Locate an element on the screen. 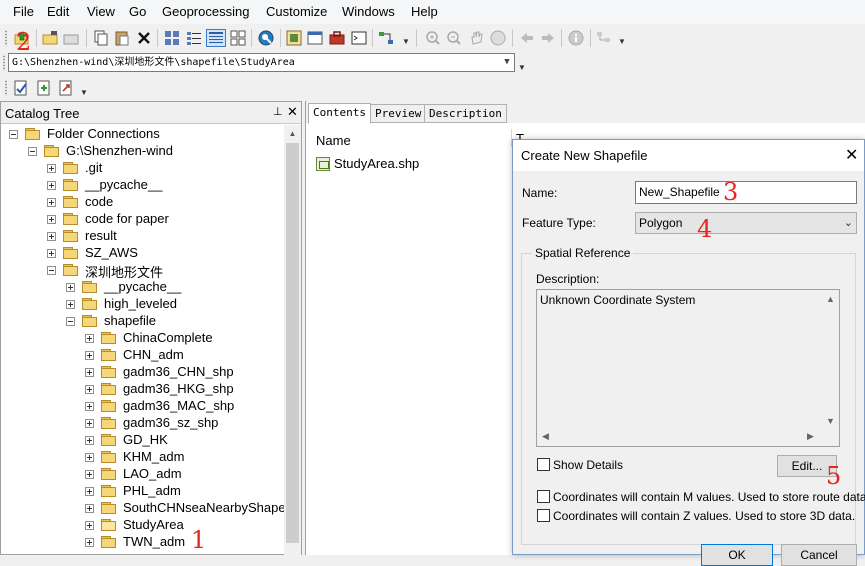 Image resolution: width=865 pixels, height=566 pixels. menu-geoprocessing: Geoprocessing is located at coordinates (205, 11).